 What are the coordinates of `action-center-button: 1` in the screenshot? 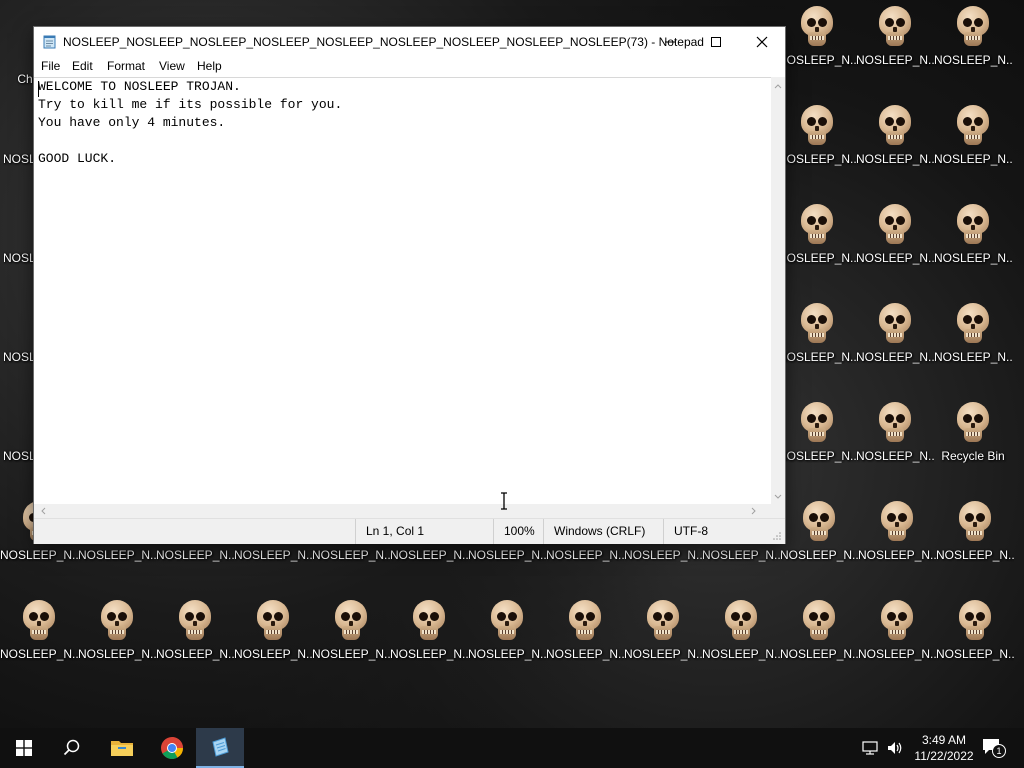 It's located at (994, 748).